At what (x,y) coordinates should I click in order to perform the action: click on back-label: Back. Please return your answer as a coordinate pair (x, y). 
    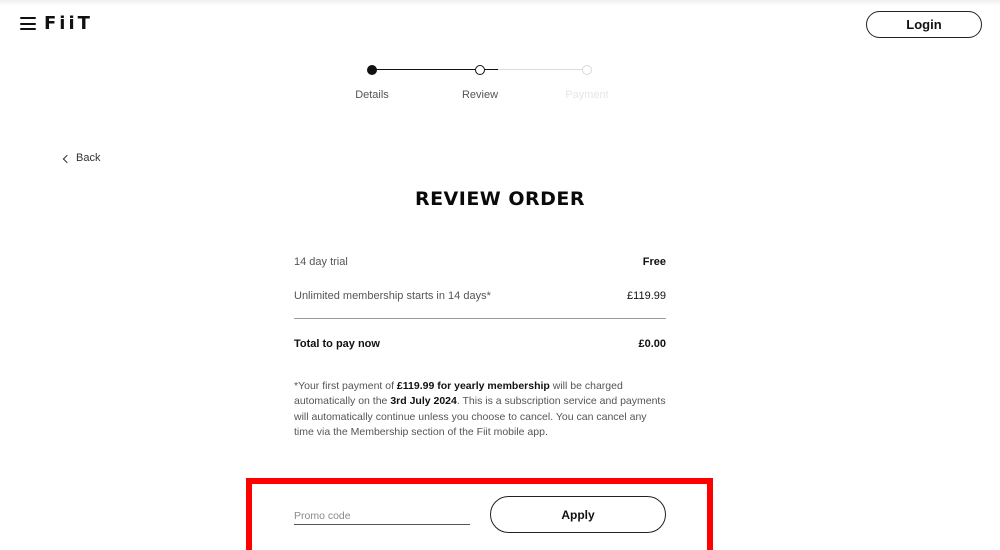
    Looking at the image, I should click on (88, 158).